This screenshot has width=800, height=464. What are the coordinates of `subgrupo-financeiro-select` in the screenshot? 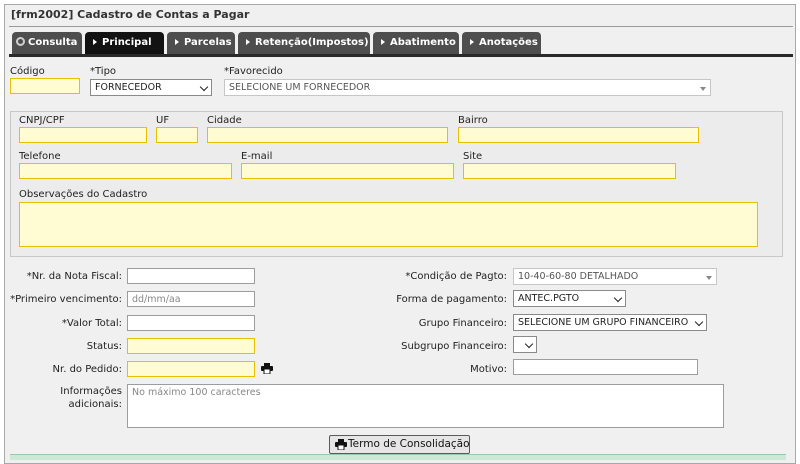 It's located at (525, 344).